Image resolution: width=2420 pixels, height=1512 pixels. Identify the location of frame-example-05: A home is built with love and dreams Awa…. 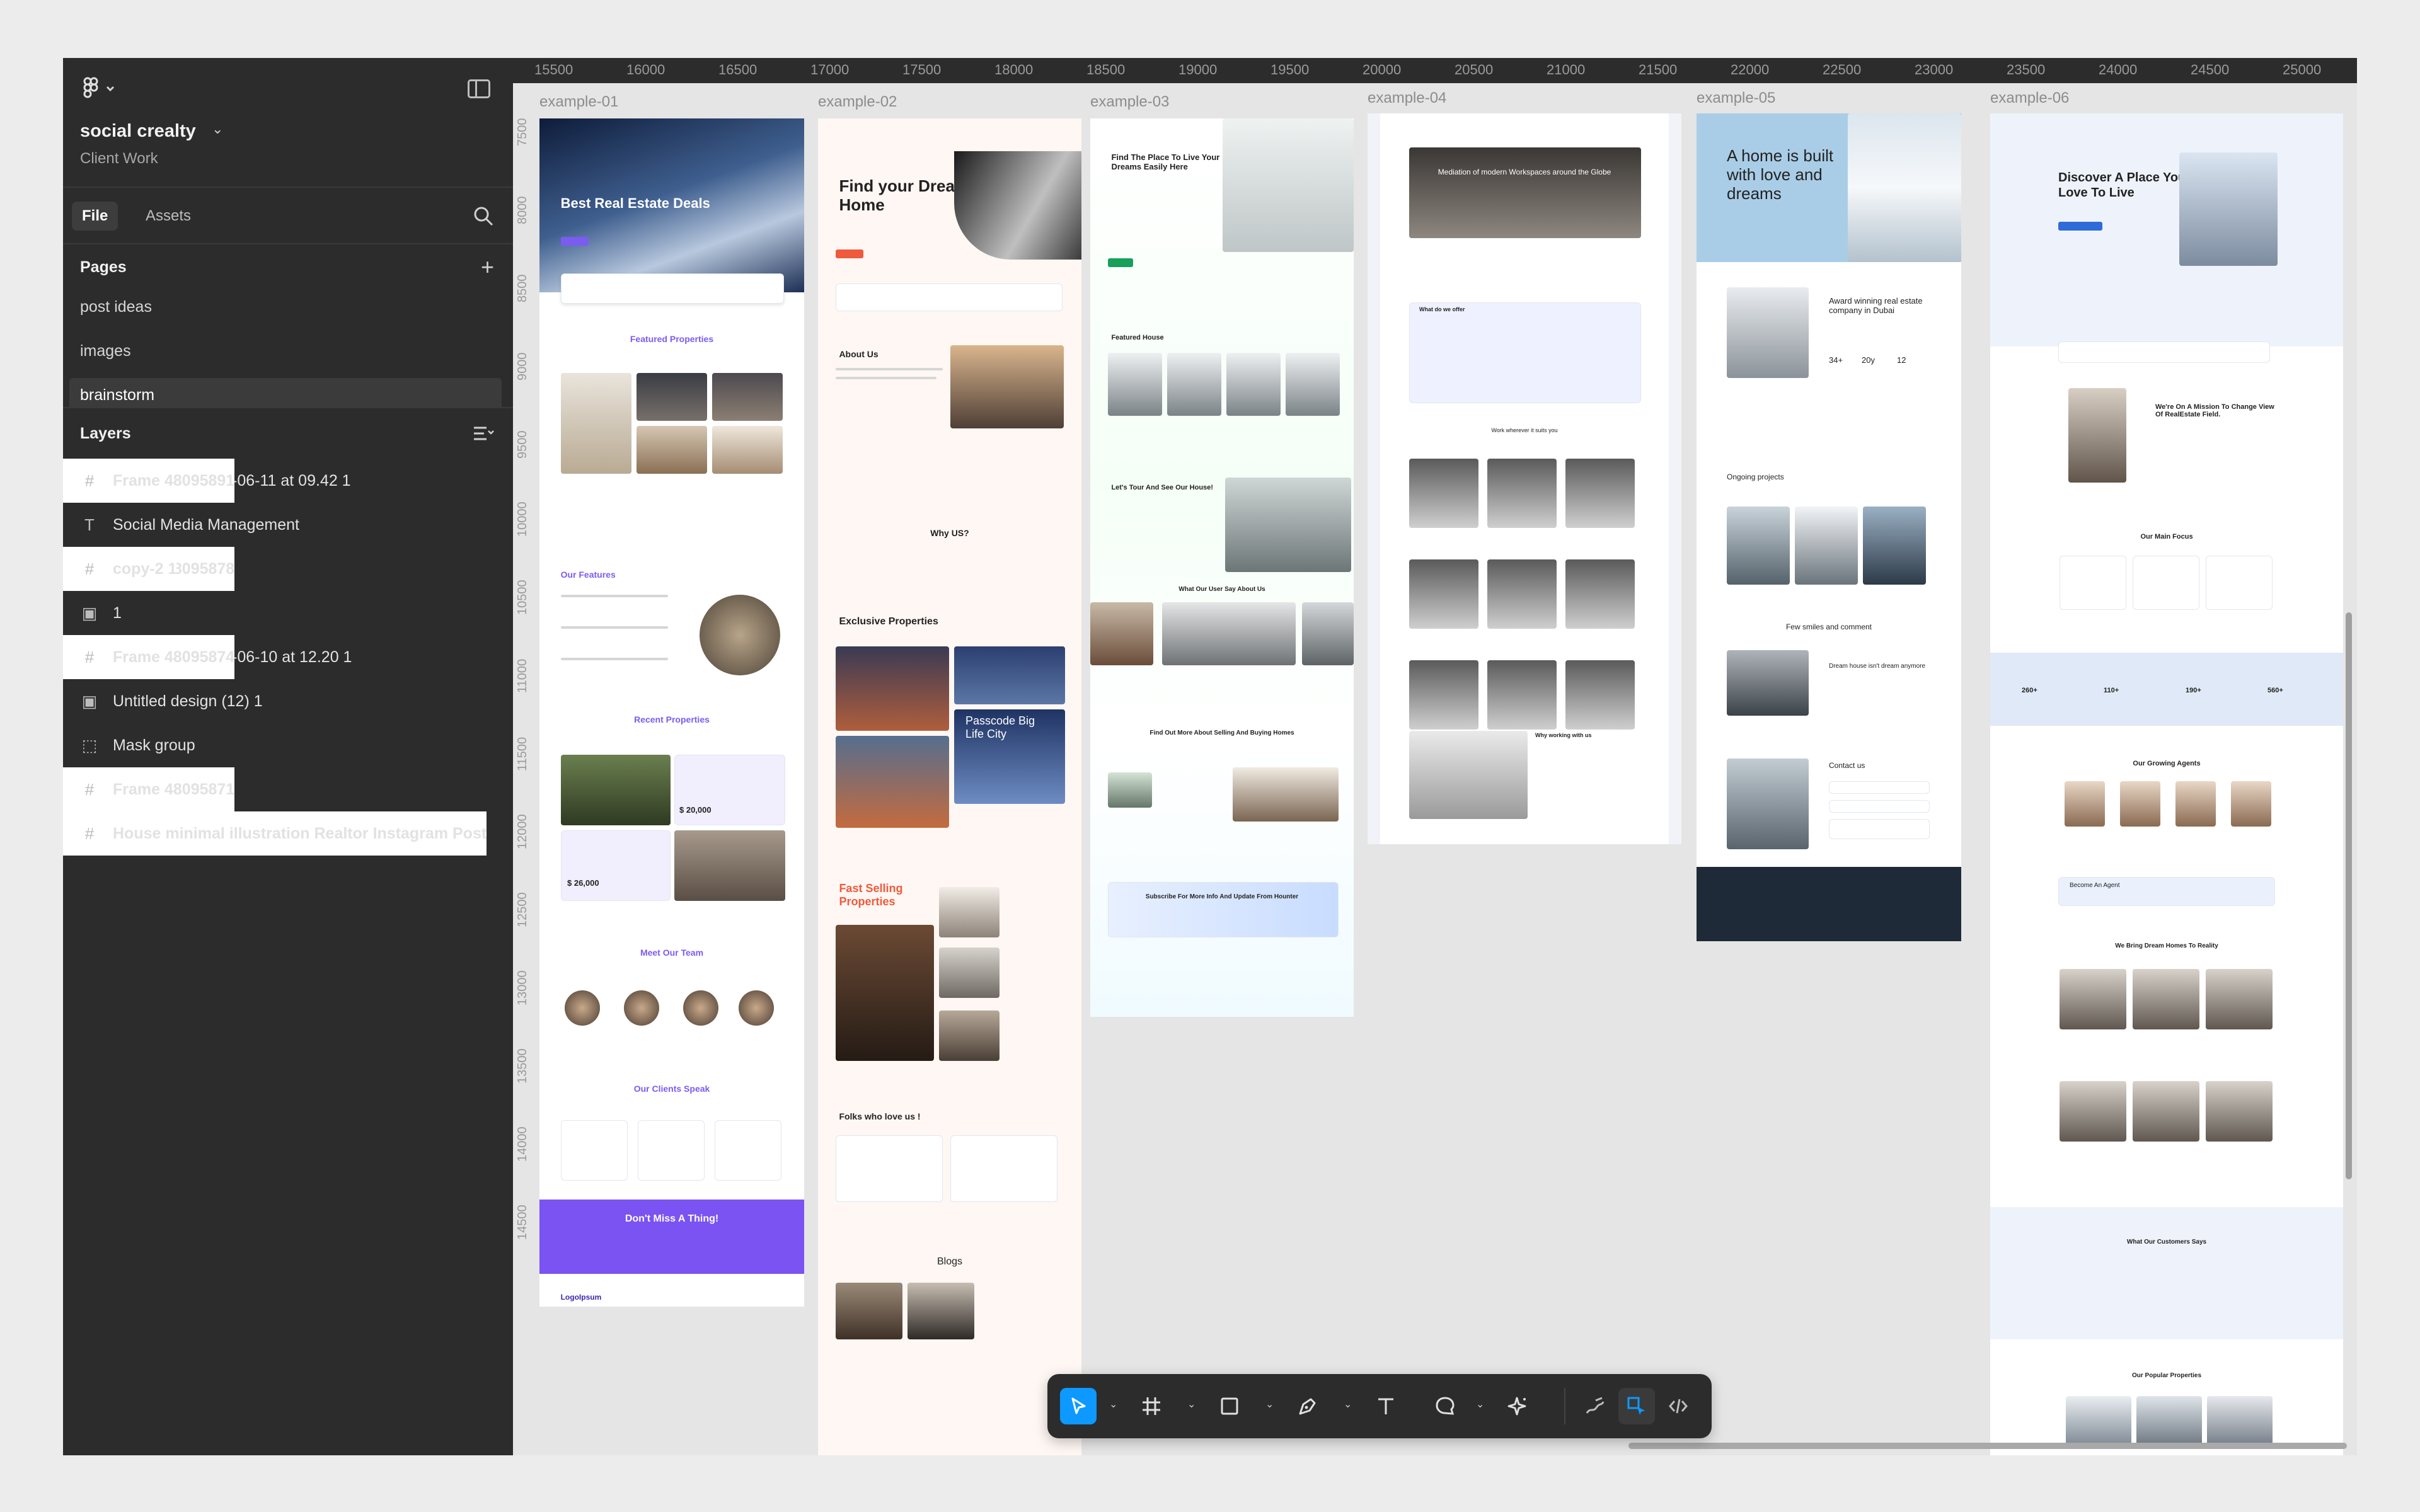
(1829, 527).